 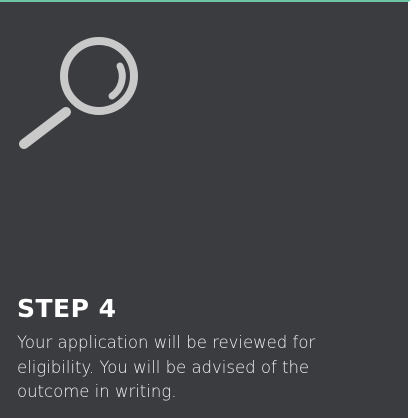 What do you see at coordinates (67, 308) in the screenshot?
I see `step-title: STEP 4` at bounding box center [67, 308].